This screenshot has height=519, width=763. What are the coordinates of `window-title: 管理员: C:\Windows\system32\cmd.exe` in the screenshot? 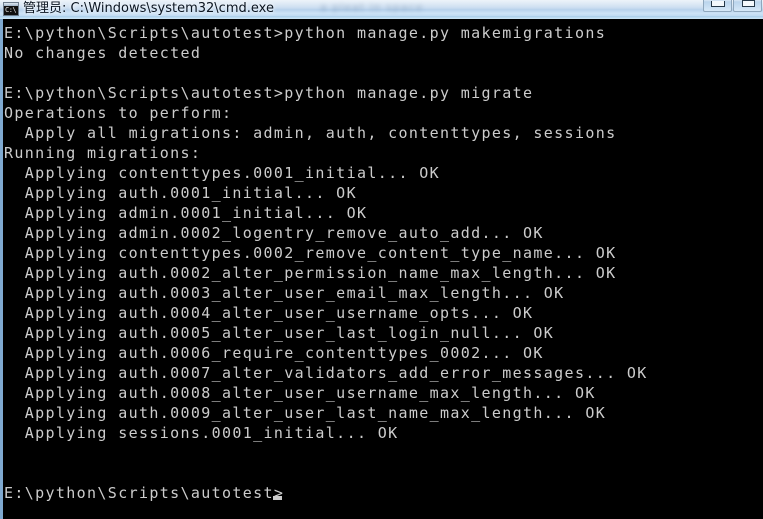 It's located at (148, 8).